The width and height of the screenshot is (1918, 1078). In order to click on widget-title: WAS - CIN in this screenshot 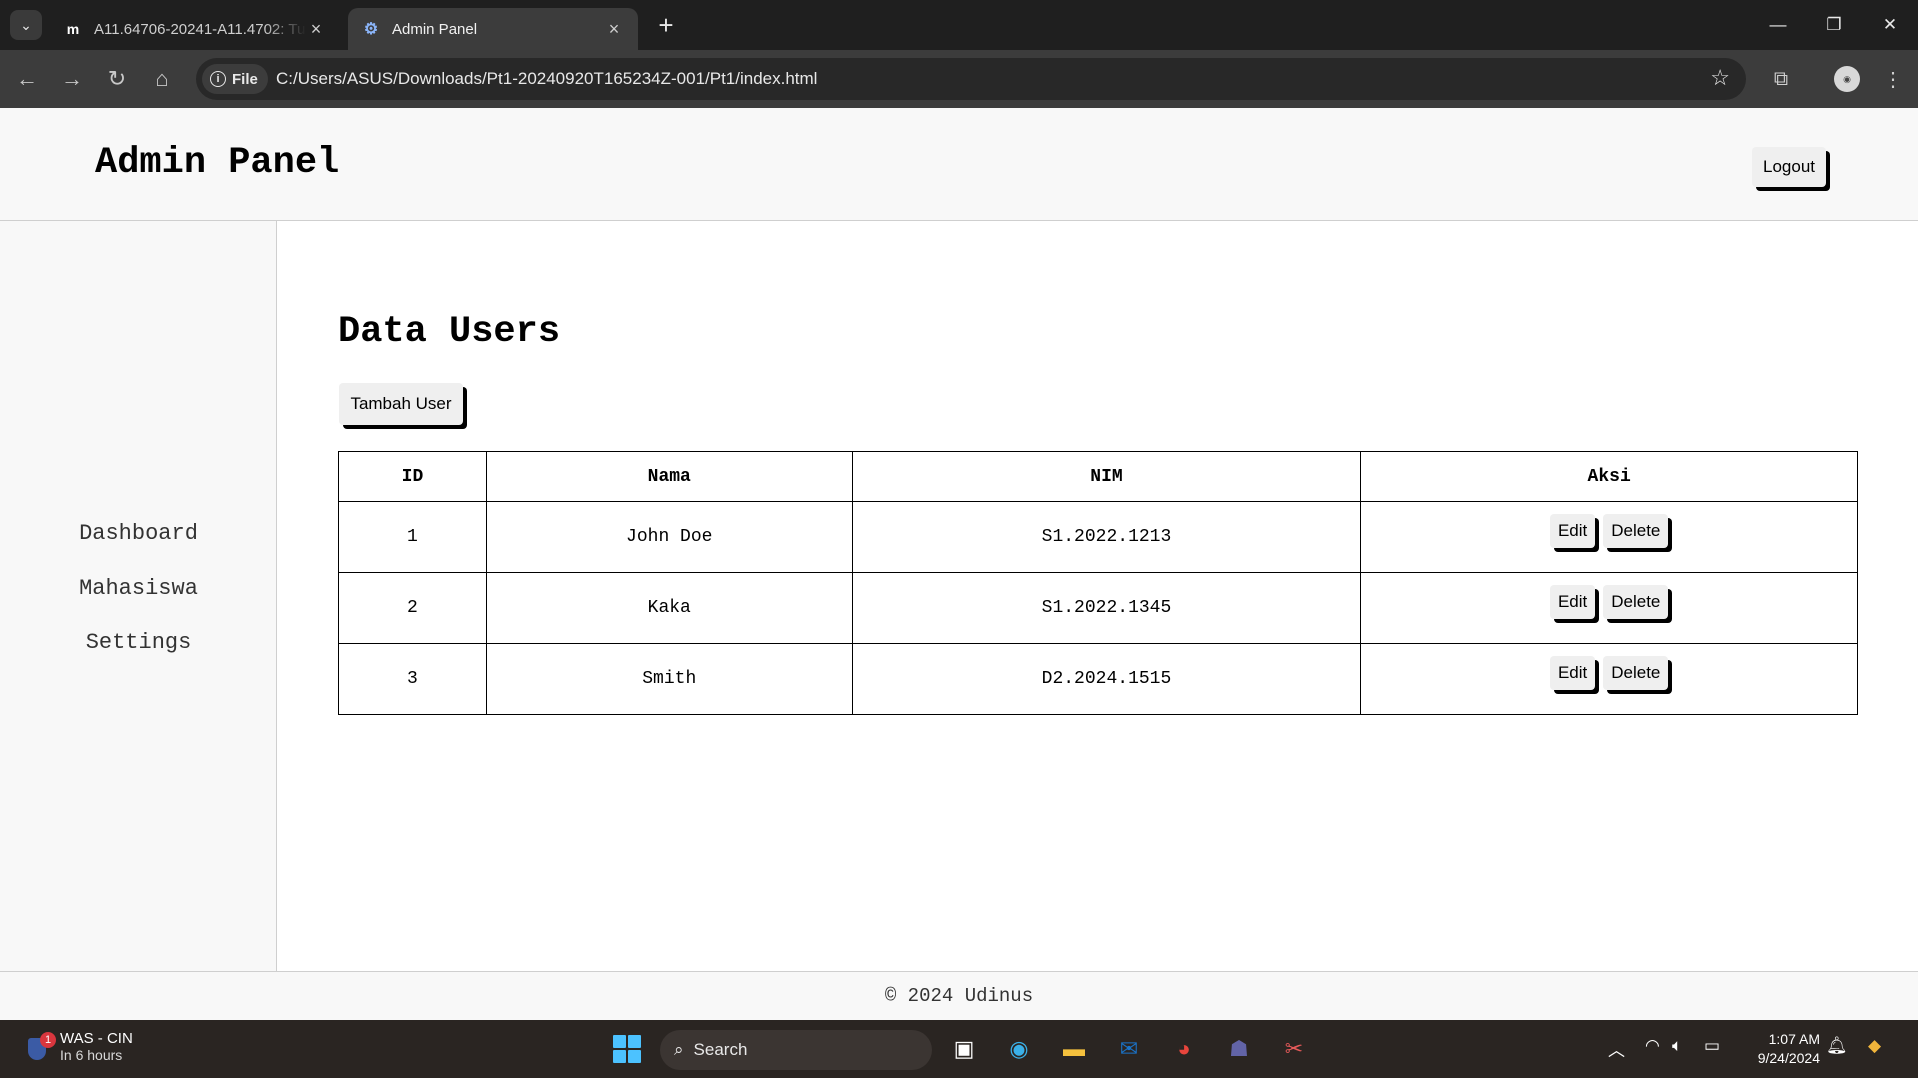, I will do `click(96, 1038)`.